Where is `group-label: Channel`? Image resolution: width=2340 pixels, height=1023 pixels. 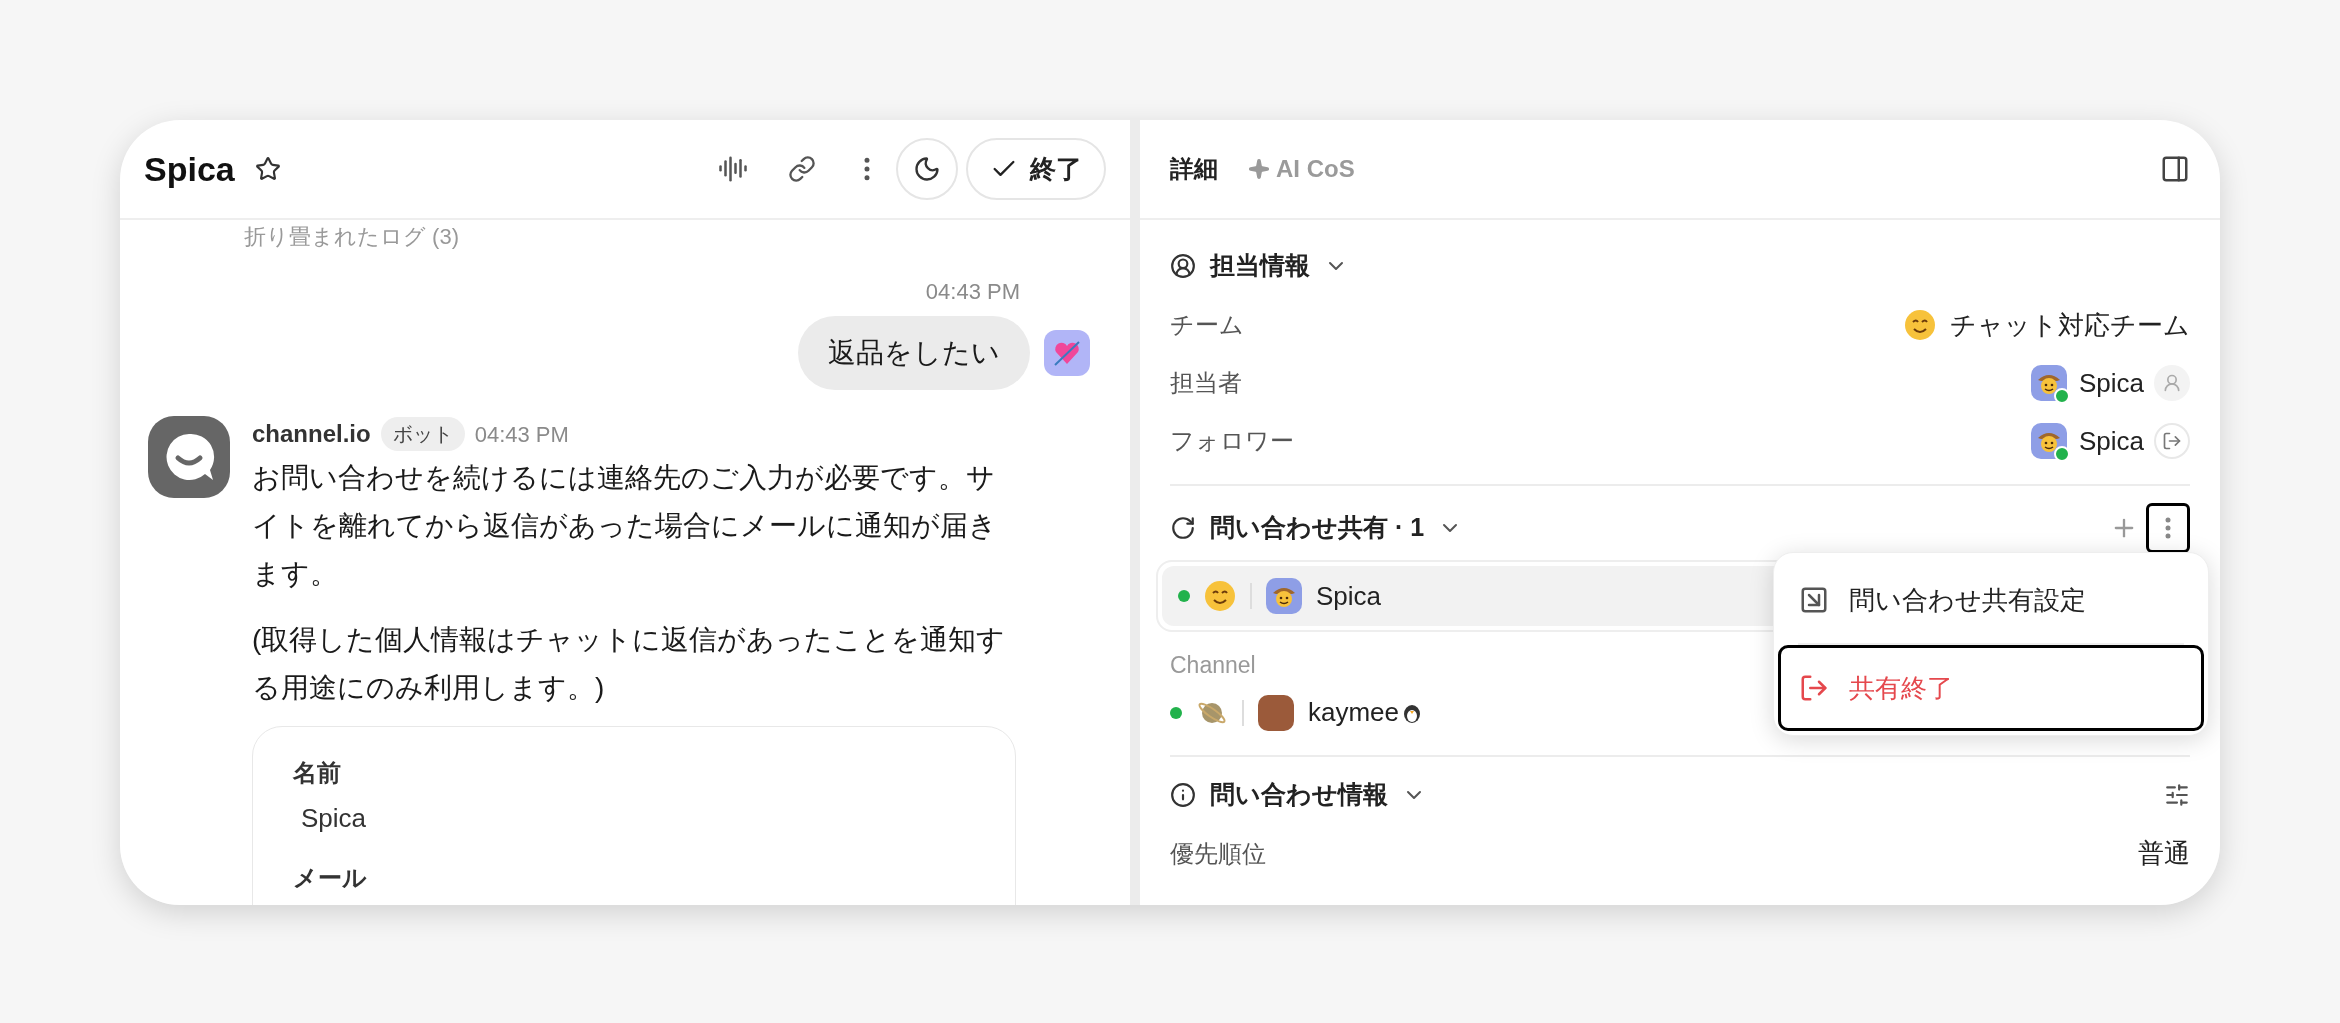 group-label: Channel is located at coordinates (1213, 665).